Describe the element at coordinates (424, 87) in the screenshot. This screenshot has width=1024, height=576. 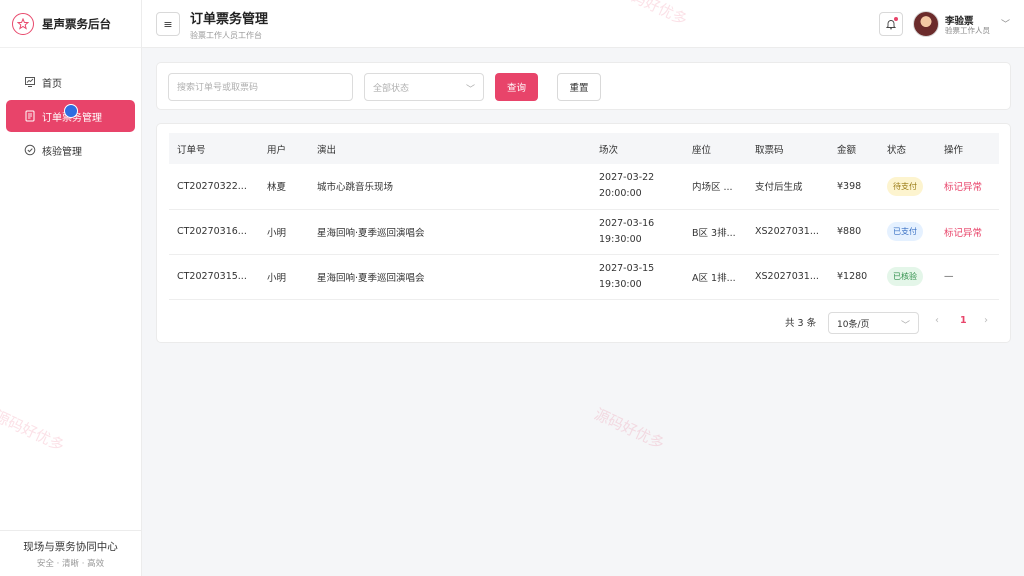
I see `status-select: 全部状态 ﹀` at that location.